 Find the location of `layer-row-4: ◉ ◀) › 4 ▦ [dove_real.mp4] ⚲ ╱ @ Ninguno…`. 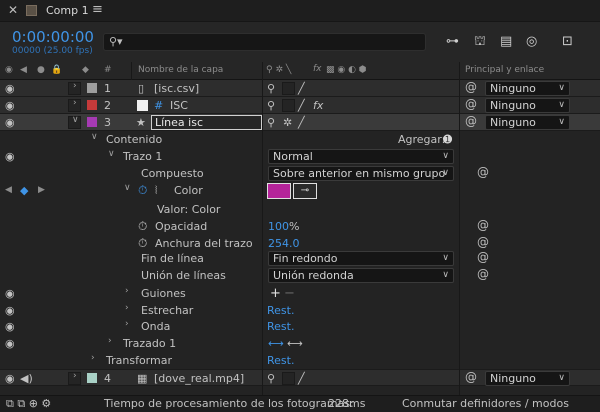

layer-row-4: ◉ ◀) › 4 ▦ [dove_real.mp4] ⚲ ╱ @ Ninguno… is located at coordinates (300, 377).